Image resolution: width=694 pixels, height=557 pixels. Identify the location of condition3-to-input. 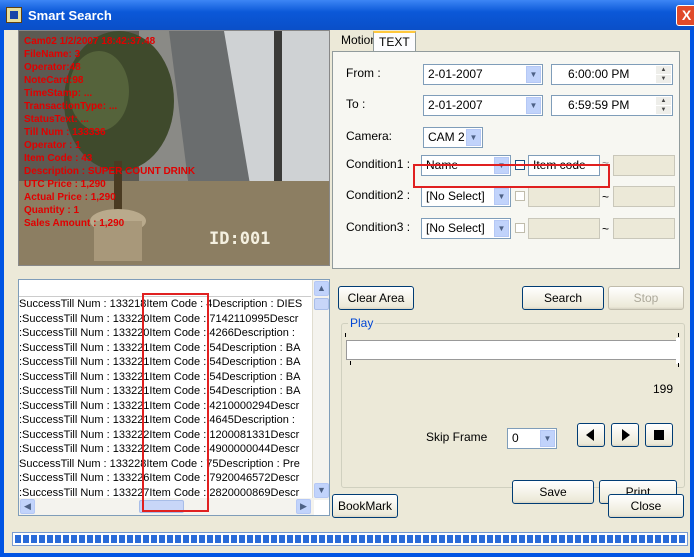
(644, 228).